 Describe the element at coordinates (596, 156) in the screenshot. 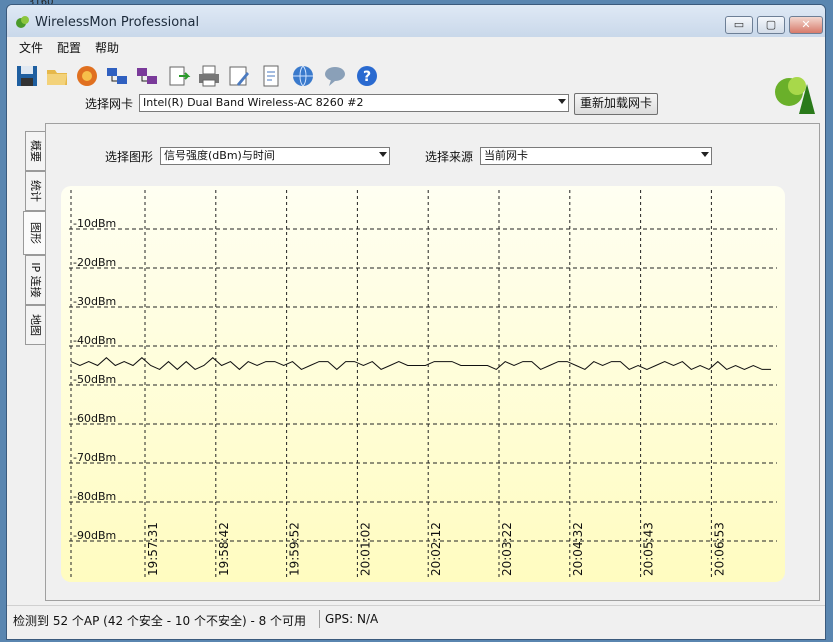

I see `source-select: 当前网卡` at that location.